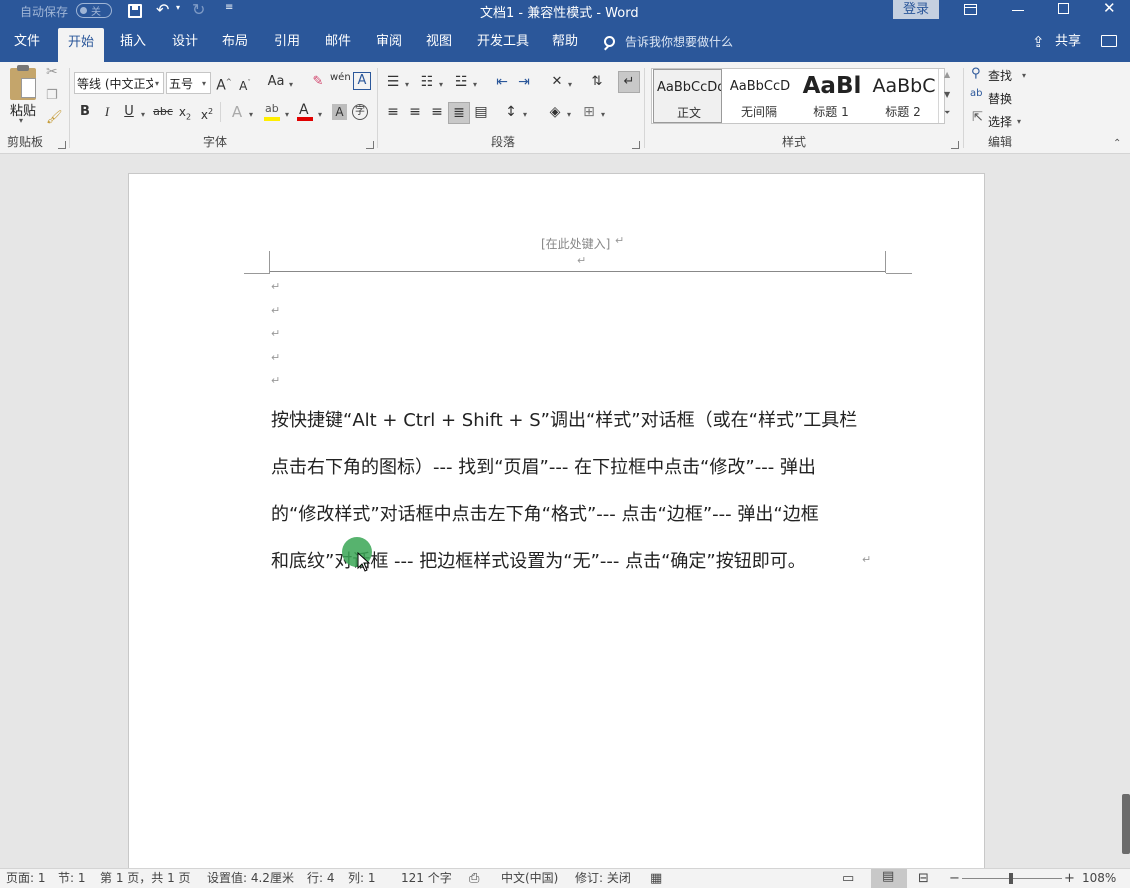 The image size is (1130, 888). What do you see at coordinates (474, 878) in the screenshot?
I see `proofing-icon: ⎙` at bounding box center [474, 878].